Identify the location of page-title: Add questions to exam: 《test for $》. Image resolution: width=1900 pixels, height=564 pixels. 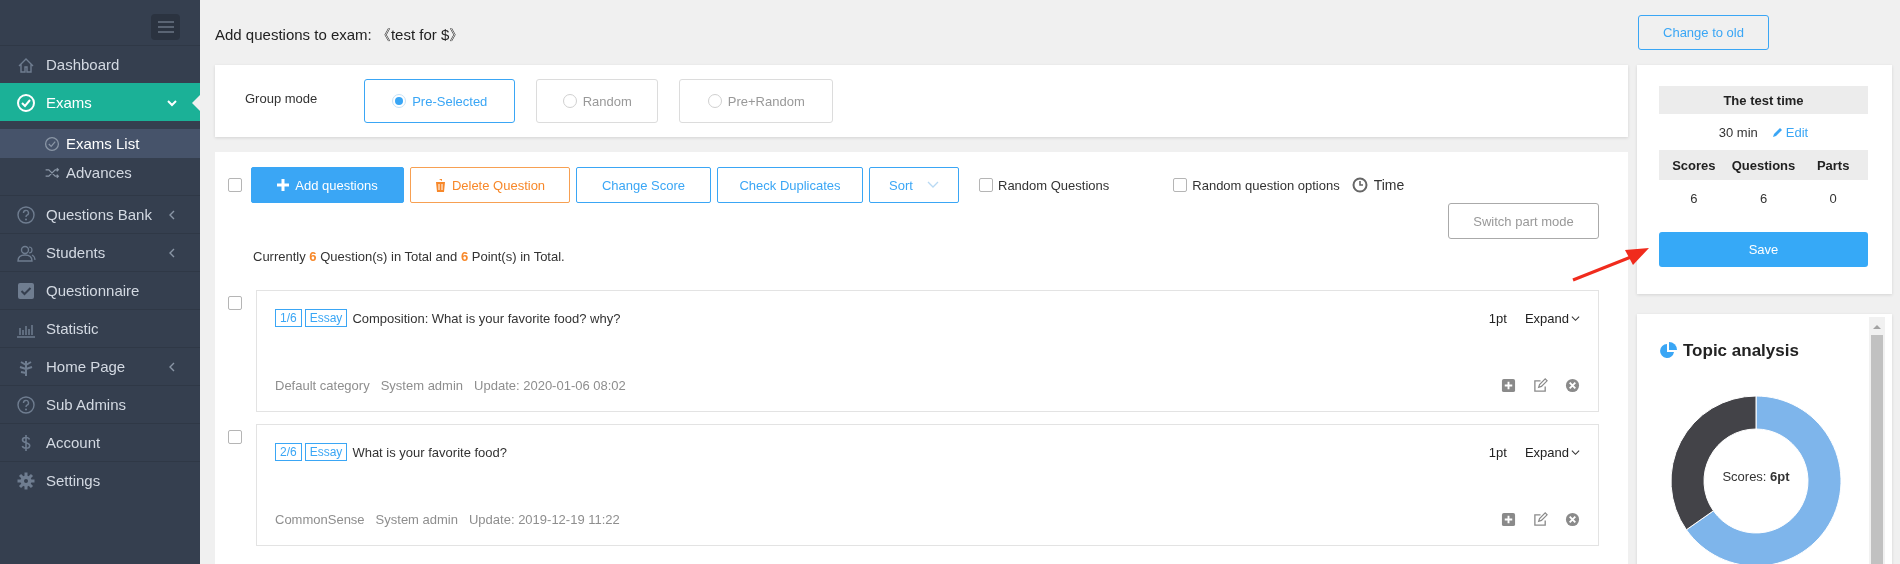
(340, 35).